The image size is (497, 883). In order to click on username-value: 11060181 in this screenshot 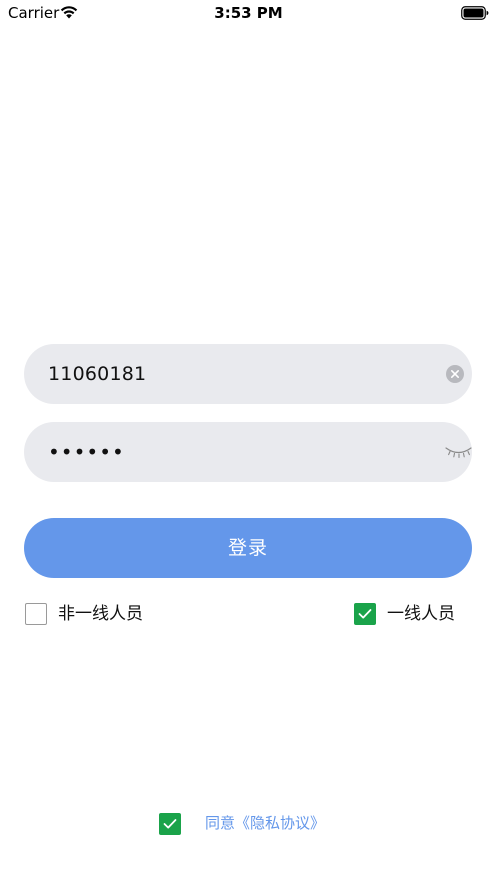, I will do `click(97, 374)`.